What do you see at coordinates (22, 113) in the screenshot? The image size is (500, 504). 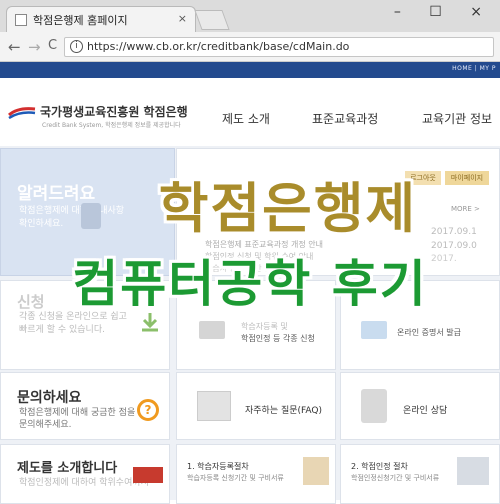 I see `logo-icon` at bounding box center [22, 113].